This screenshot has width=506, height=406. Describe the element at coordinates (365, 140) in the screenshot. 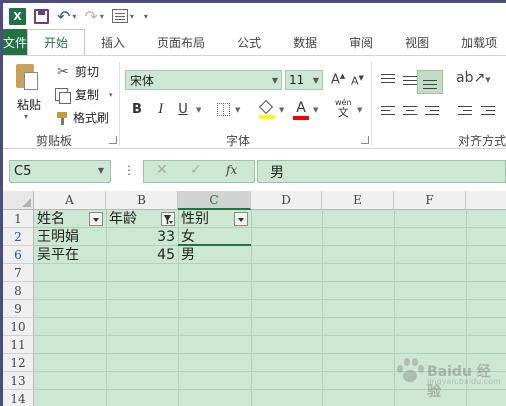

I see `font-launcher-icon` at that location.